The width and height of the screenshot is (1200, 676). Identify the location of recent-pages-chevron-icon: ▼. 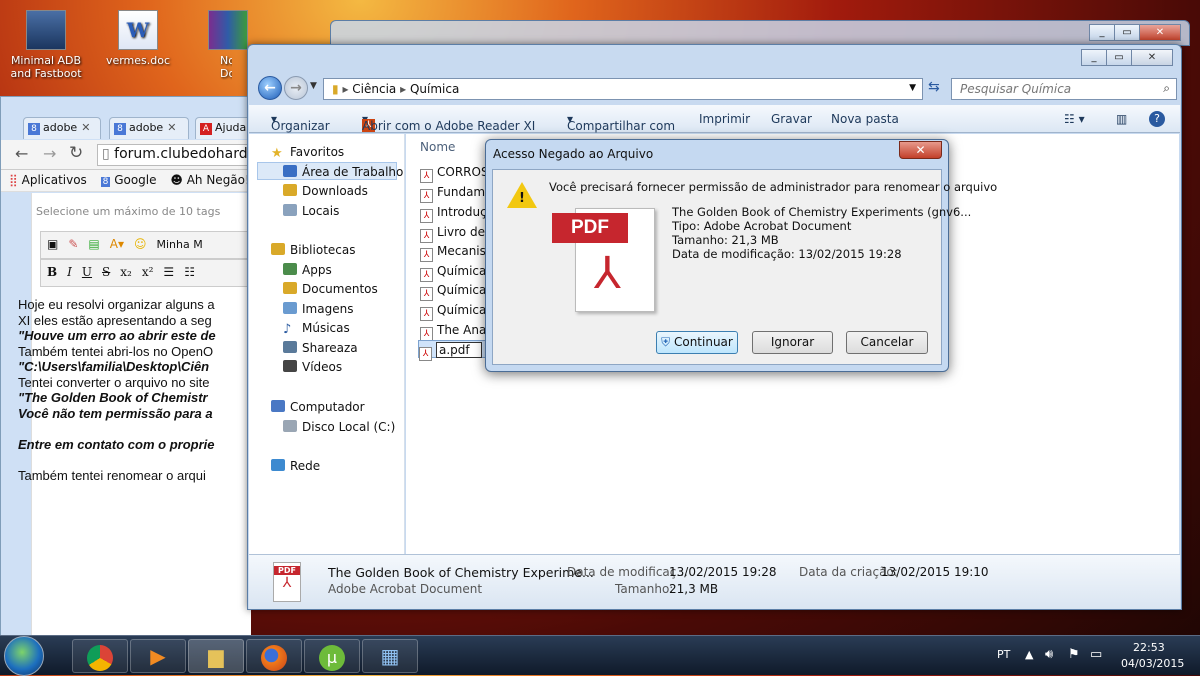
(313, 86).